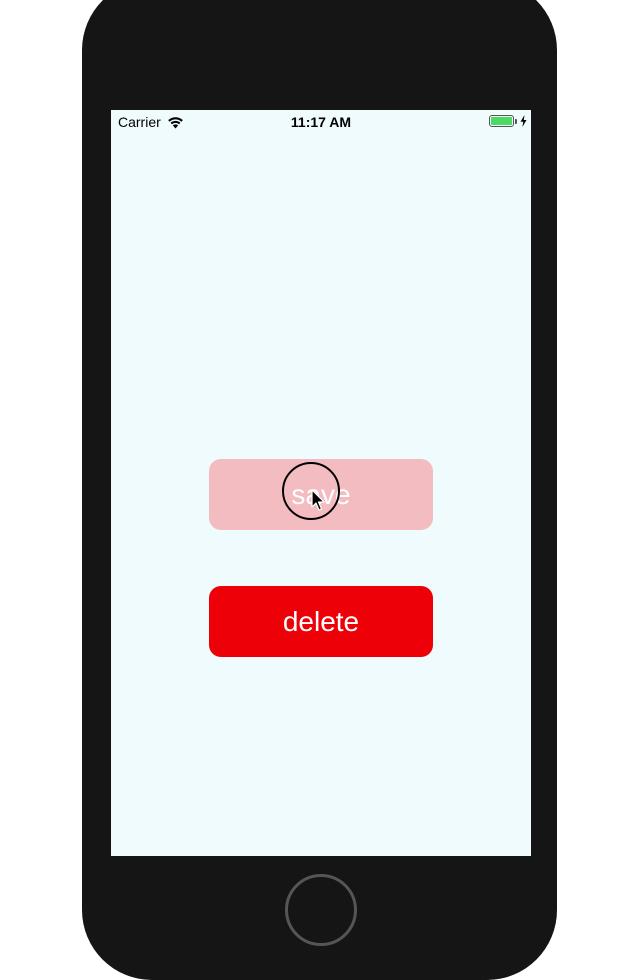 The image size is (640, 980). I want to click on status-bar: Carrier 11:17 AM, so click(321, 121).